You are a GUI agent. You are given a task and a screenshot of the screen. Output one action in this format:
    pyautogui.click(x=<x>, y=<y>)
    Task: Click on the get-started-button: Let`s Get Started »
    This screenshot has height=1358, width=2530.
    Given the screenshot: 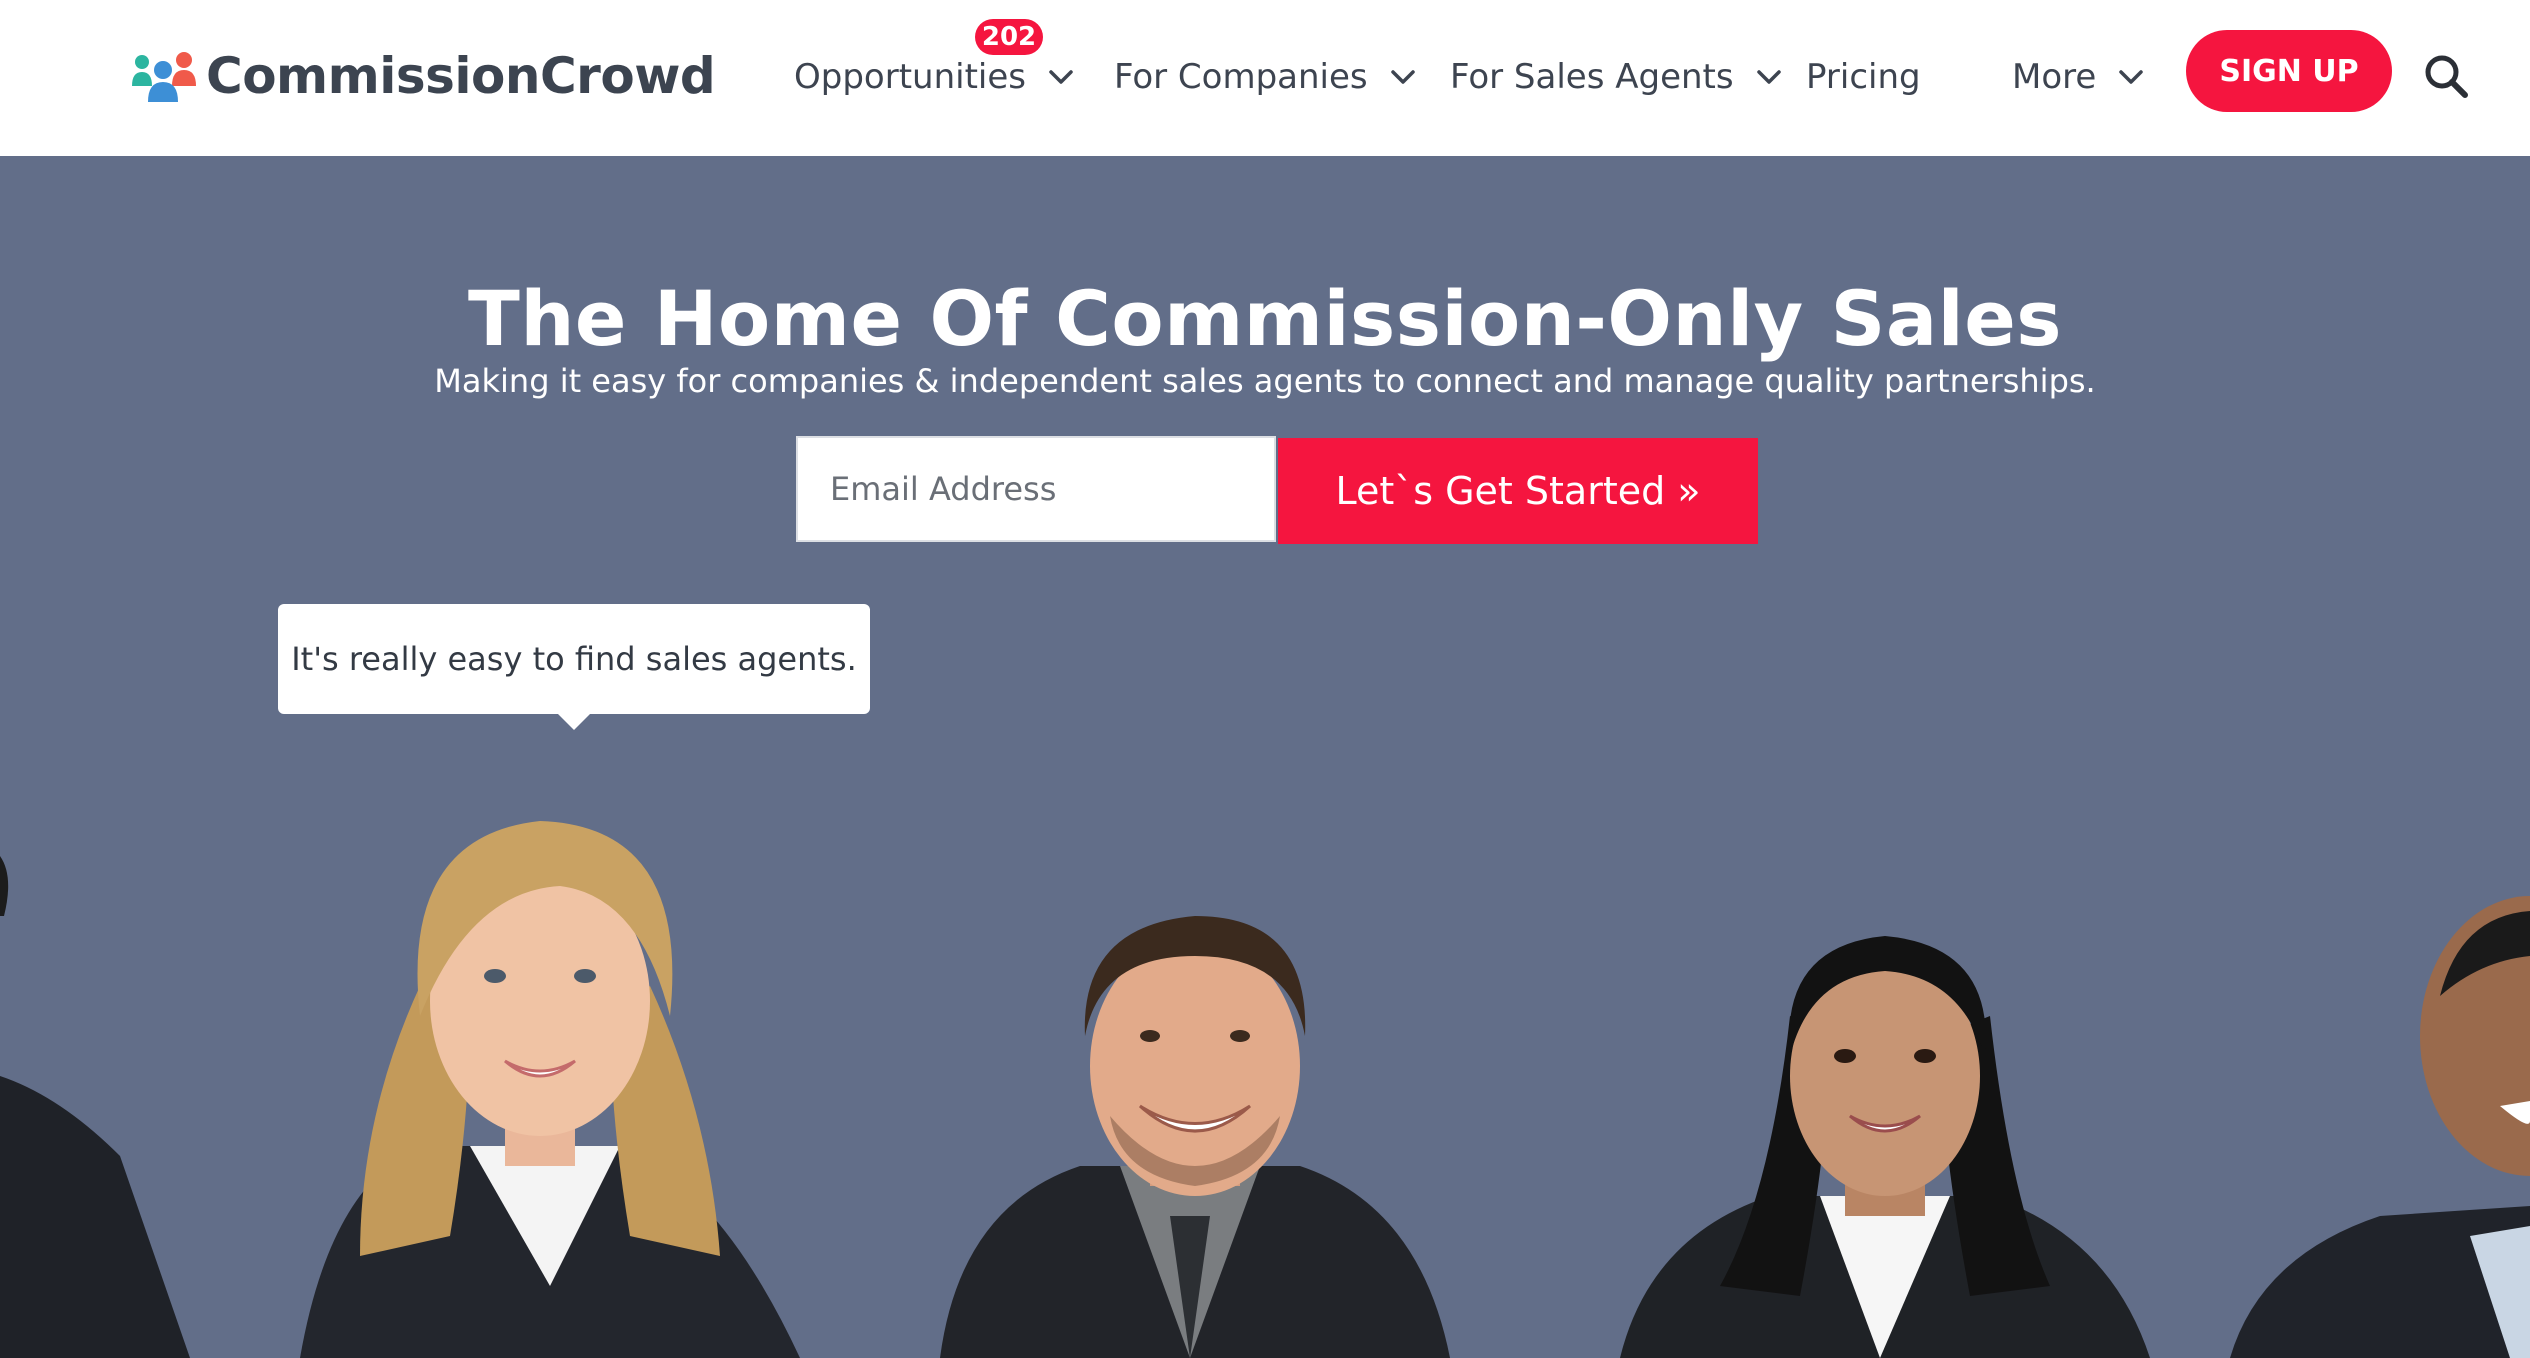 What is the action you would take?
    pyautogui.click(x=1518, y=491)
    